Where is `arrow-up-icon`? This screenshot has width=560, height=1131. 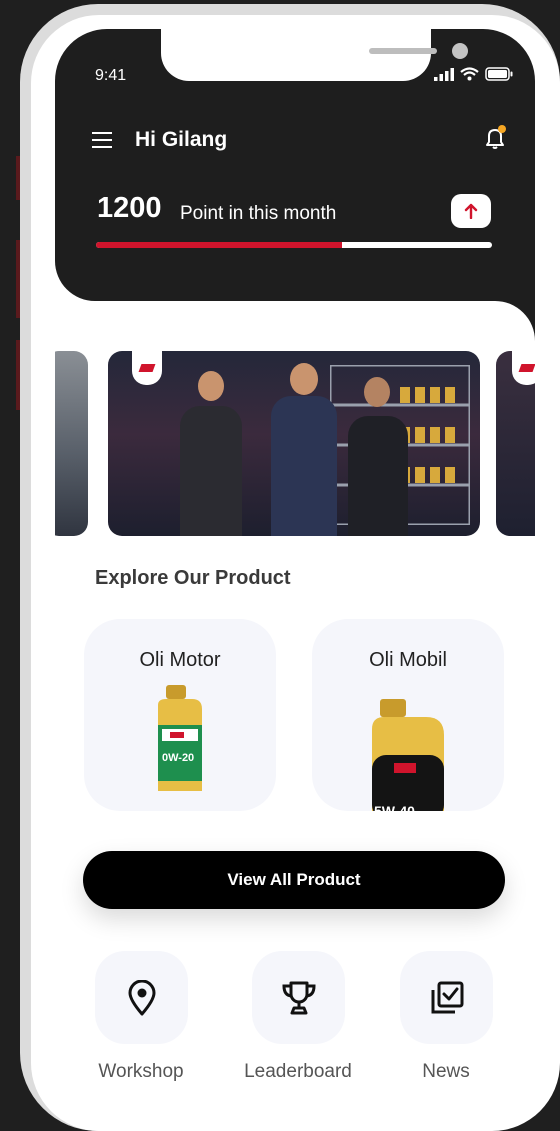 arrow-up-icon is located at coordinates (471, 211).